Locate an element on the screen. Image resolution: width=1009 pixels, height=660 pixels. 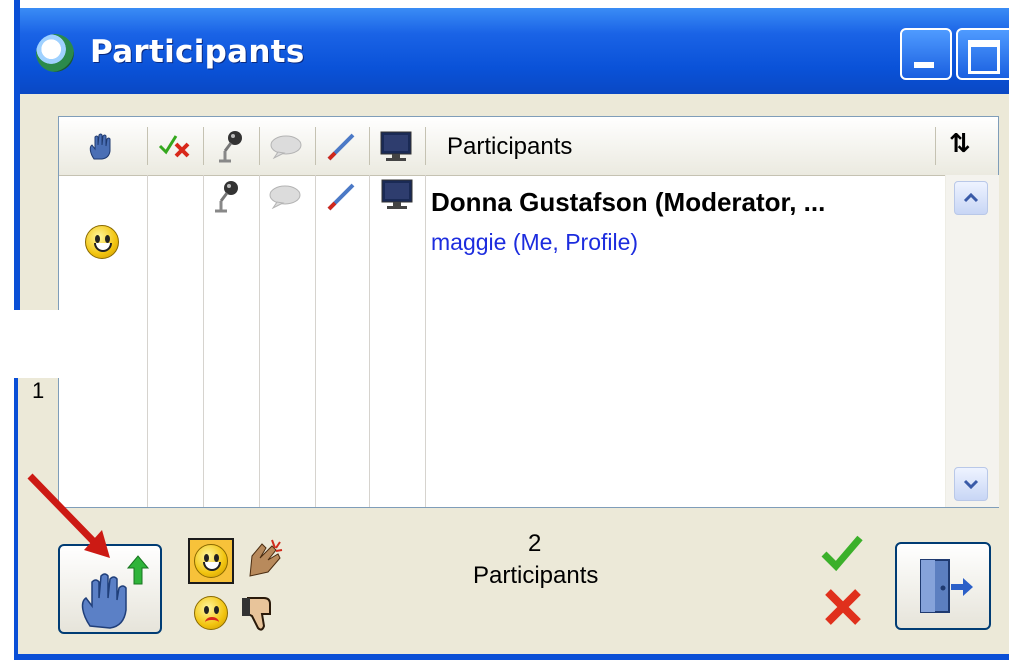
list-header: Participants ⇅ is located at coordinates (528, 146).